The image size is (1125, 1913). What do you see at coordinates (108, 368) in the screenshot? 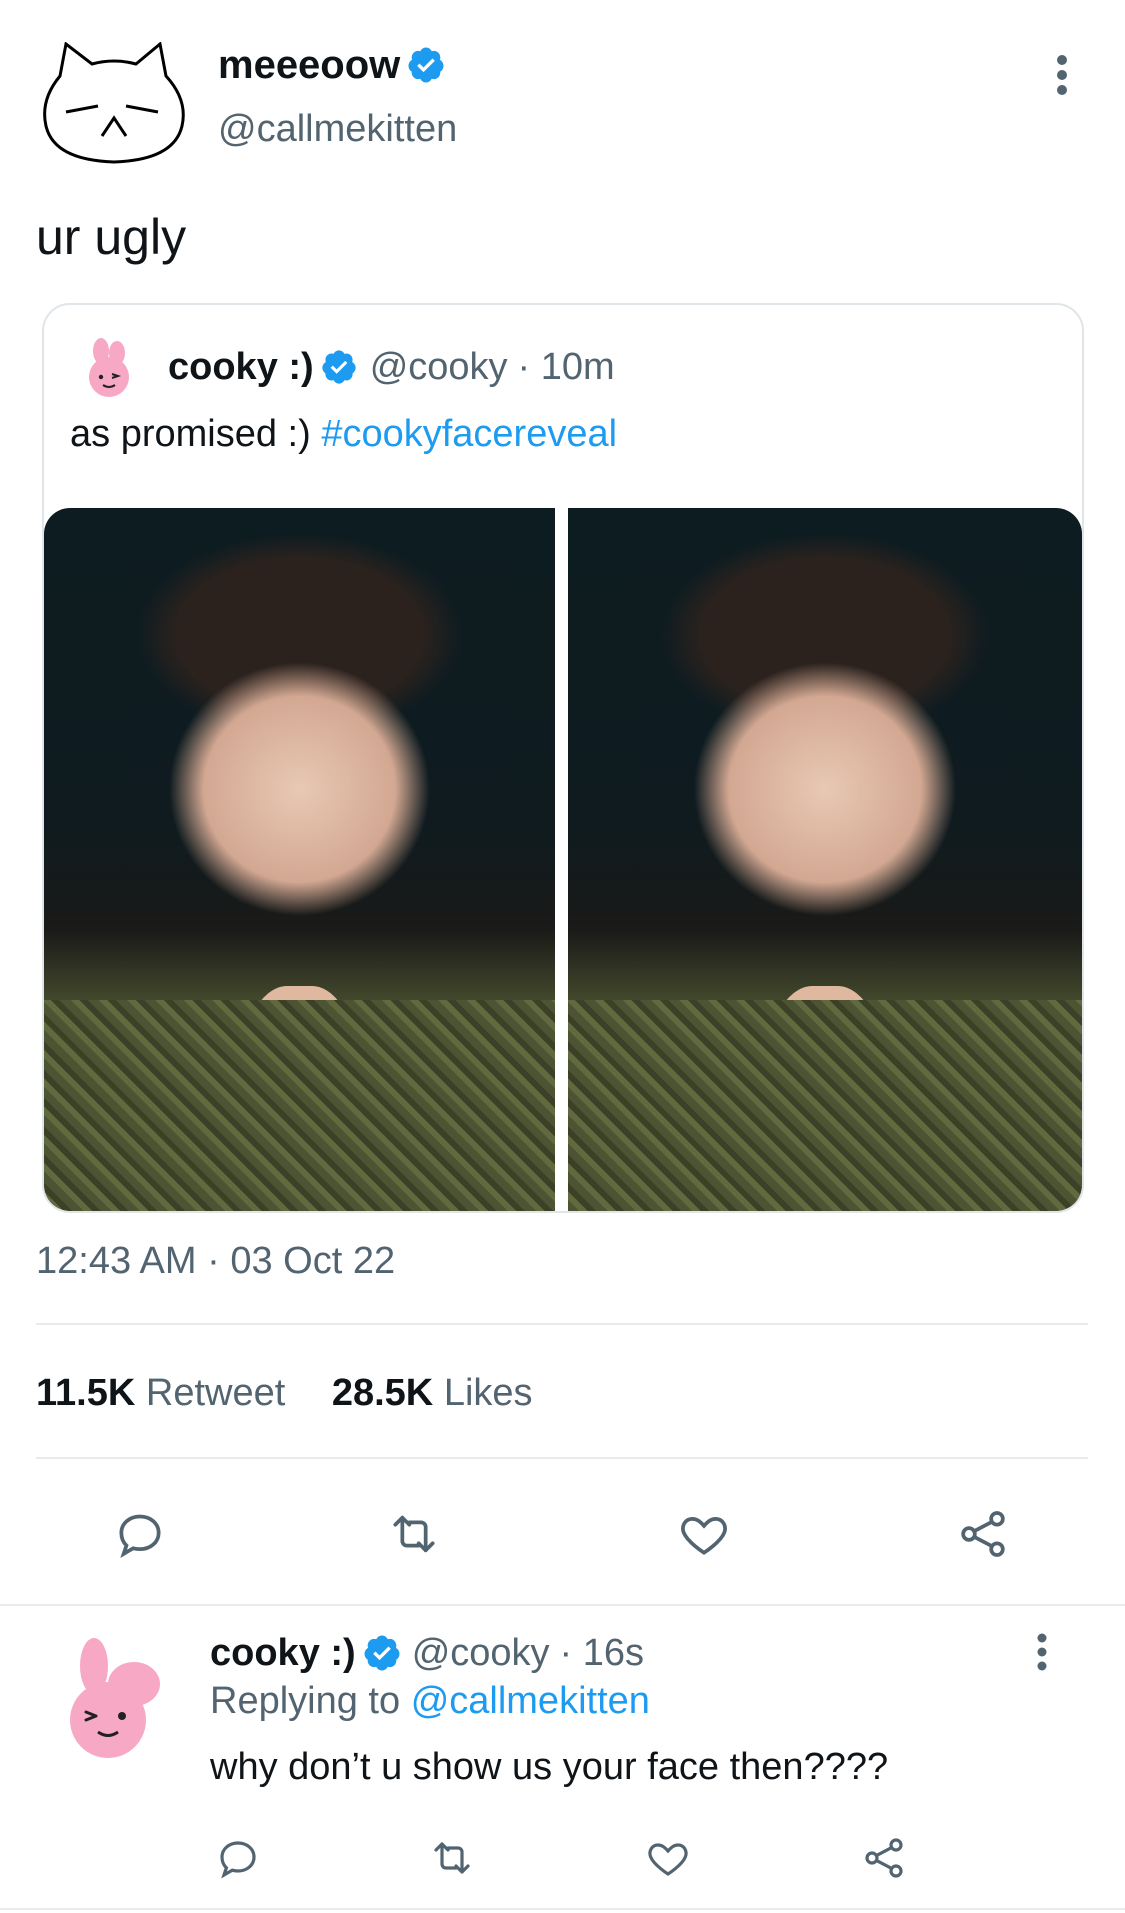
I see `cooky-avatar-small` at bounding box center [108, 368].